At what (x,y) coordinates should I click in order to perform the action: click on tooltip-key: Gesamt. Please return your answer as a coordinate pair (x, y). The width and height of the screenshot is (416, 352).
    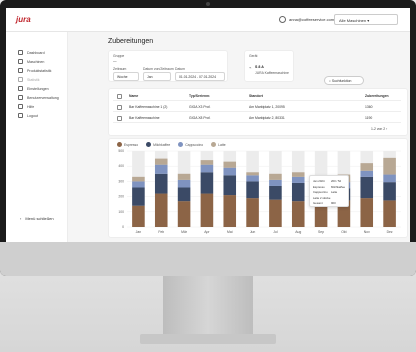
    Looking at the image, I should click on (318, 203).